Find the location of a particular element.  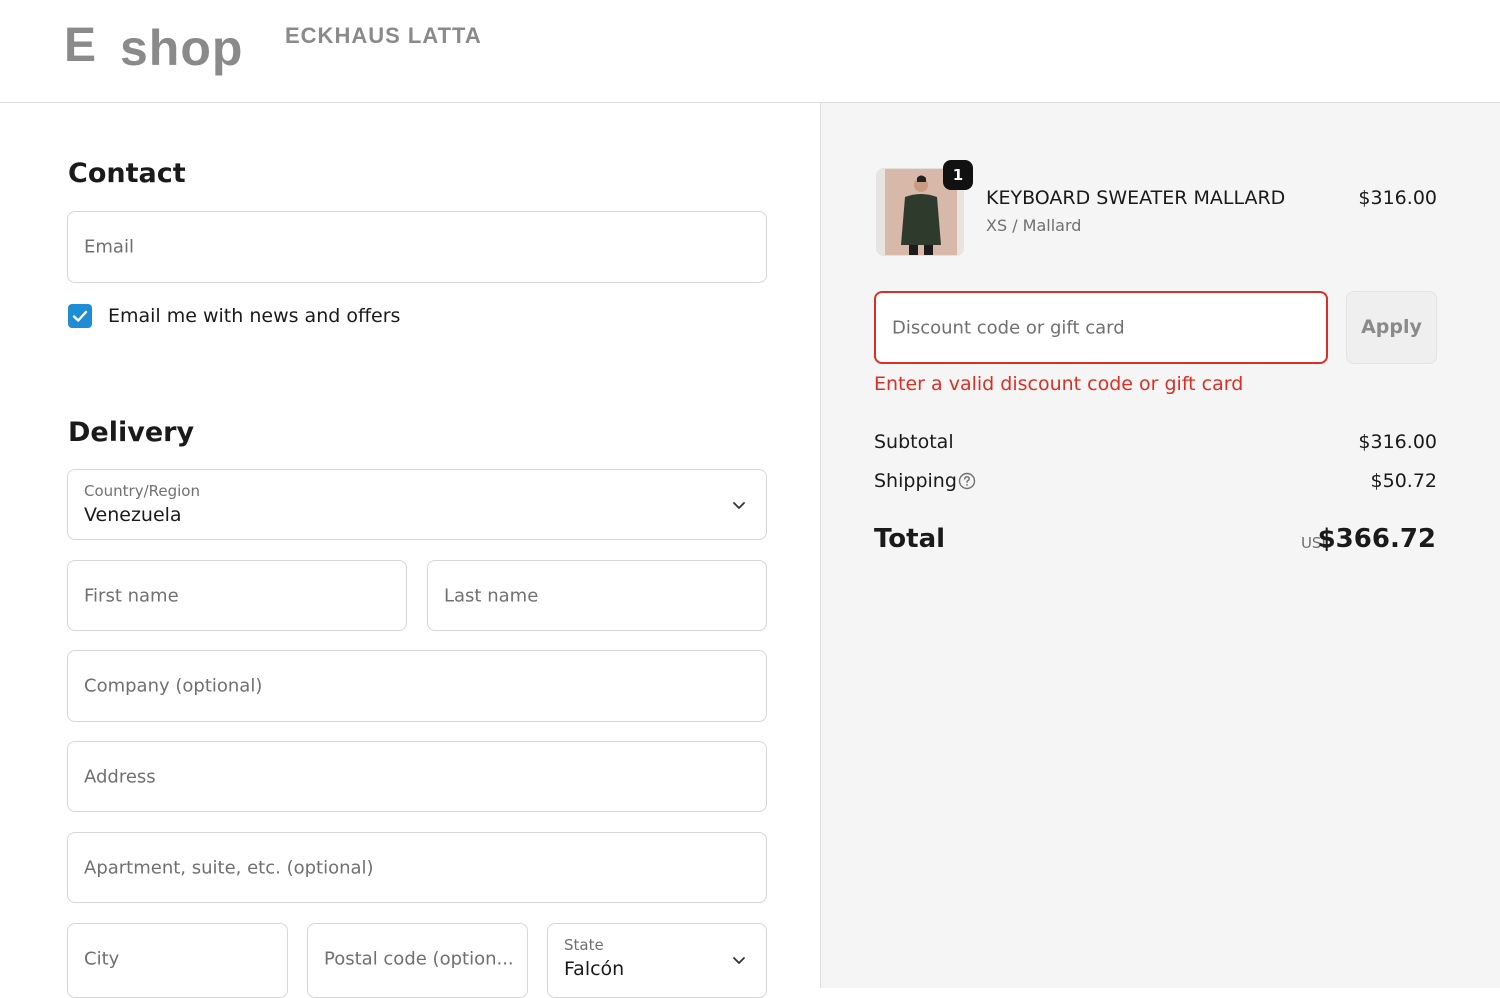

shipping-value: $50.72 is located at coordinates (1403, 481).